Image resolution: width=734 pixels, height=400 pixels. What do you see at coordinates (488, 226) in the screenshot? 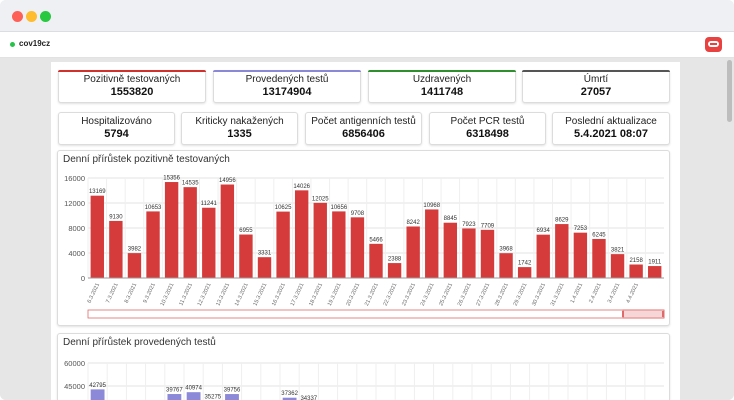
I see `bar-value-label: 7709` at bounding box center [488, 226].